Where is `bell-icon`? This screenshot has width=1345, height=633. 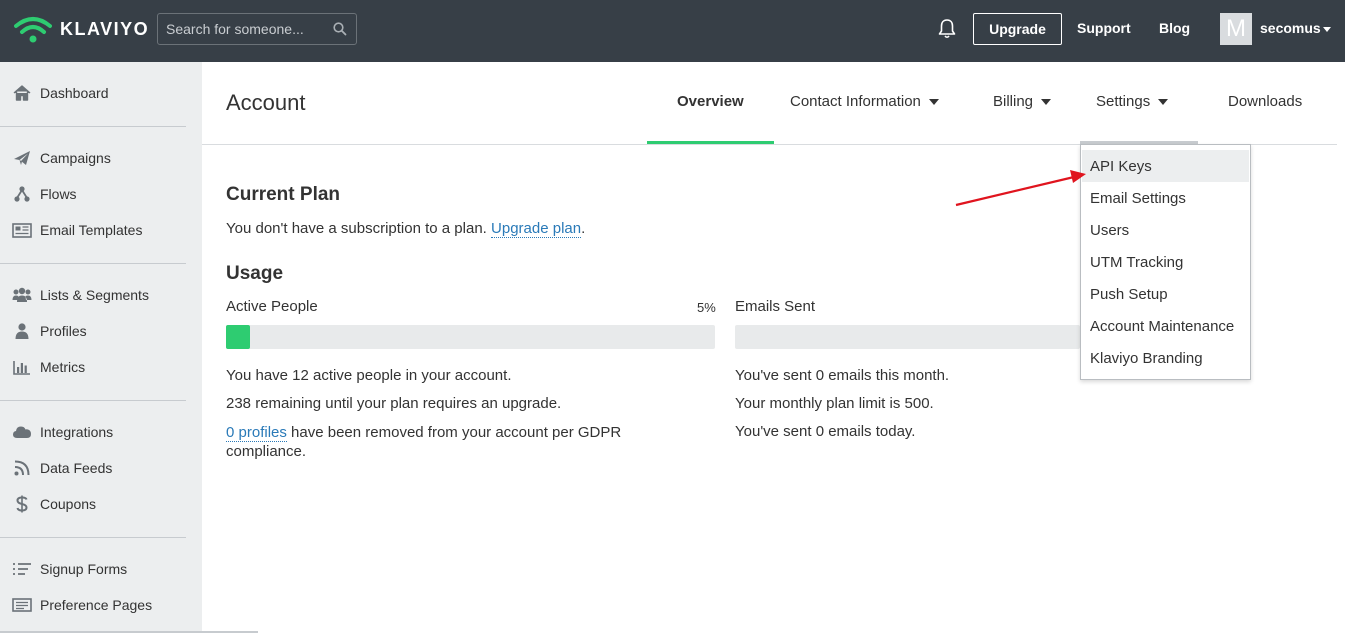 bell-icon is located at coordinates (947, 29).